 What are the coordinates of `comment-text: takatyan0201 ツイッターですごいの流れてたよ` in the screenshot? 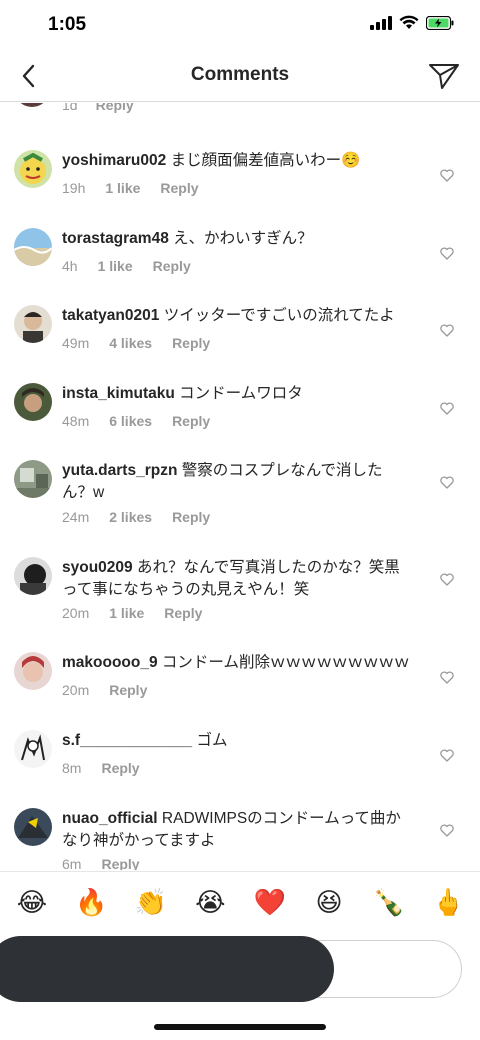 It's located at (242, 316).